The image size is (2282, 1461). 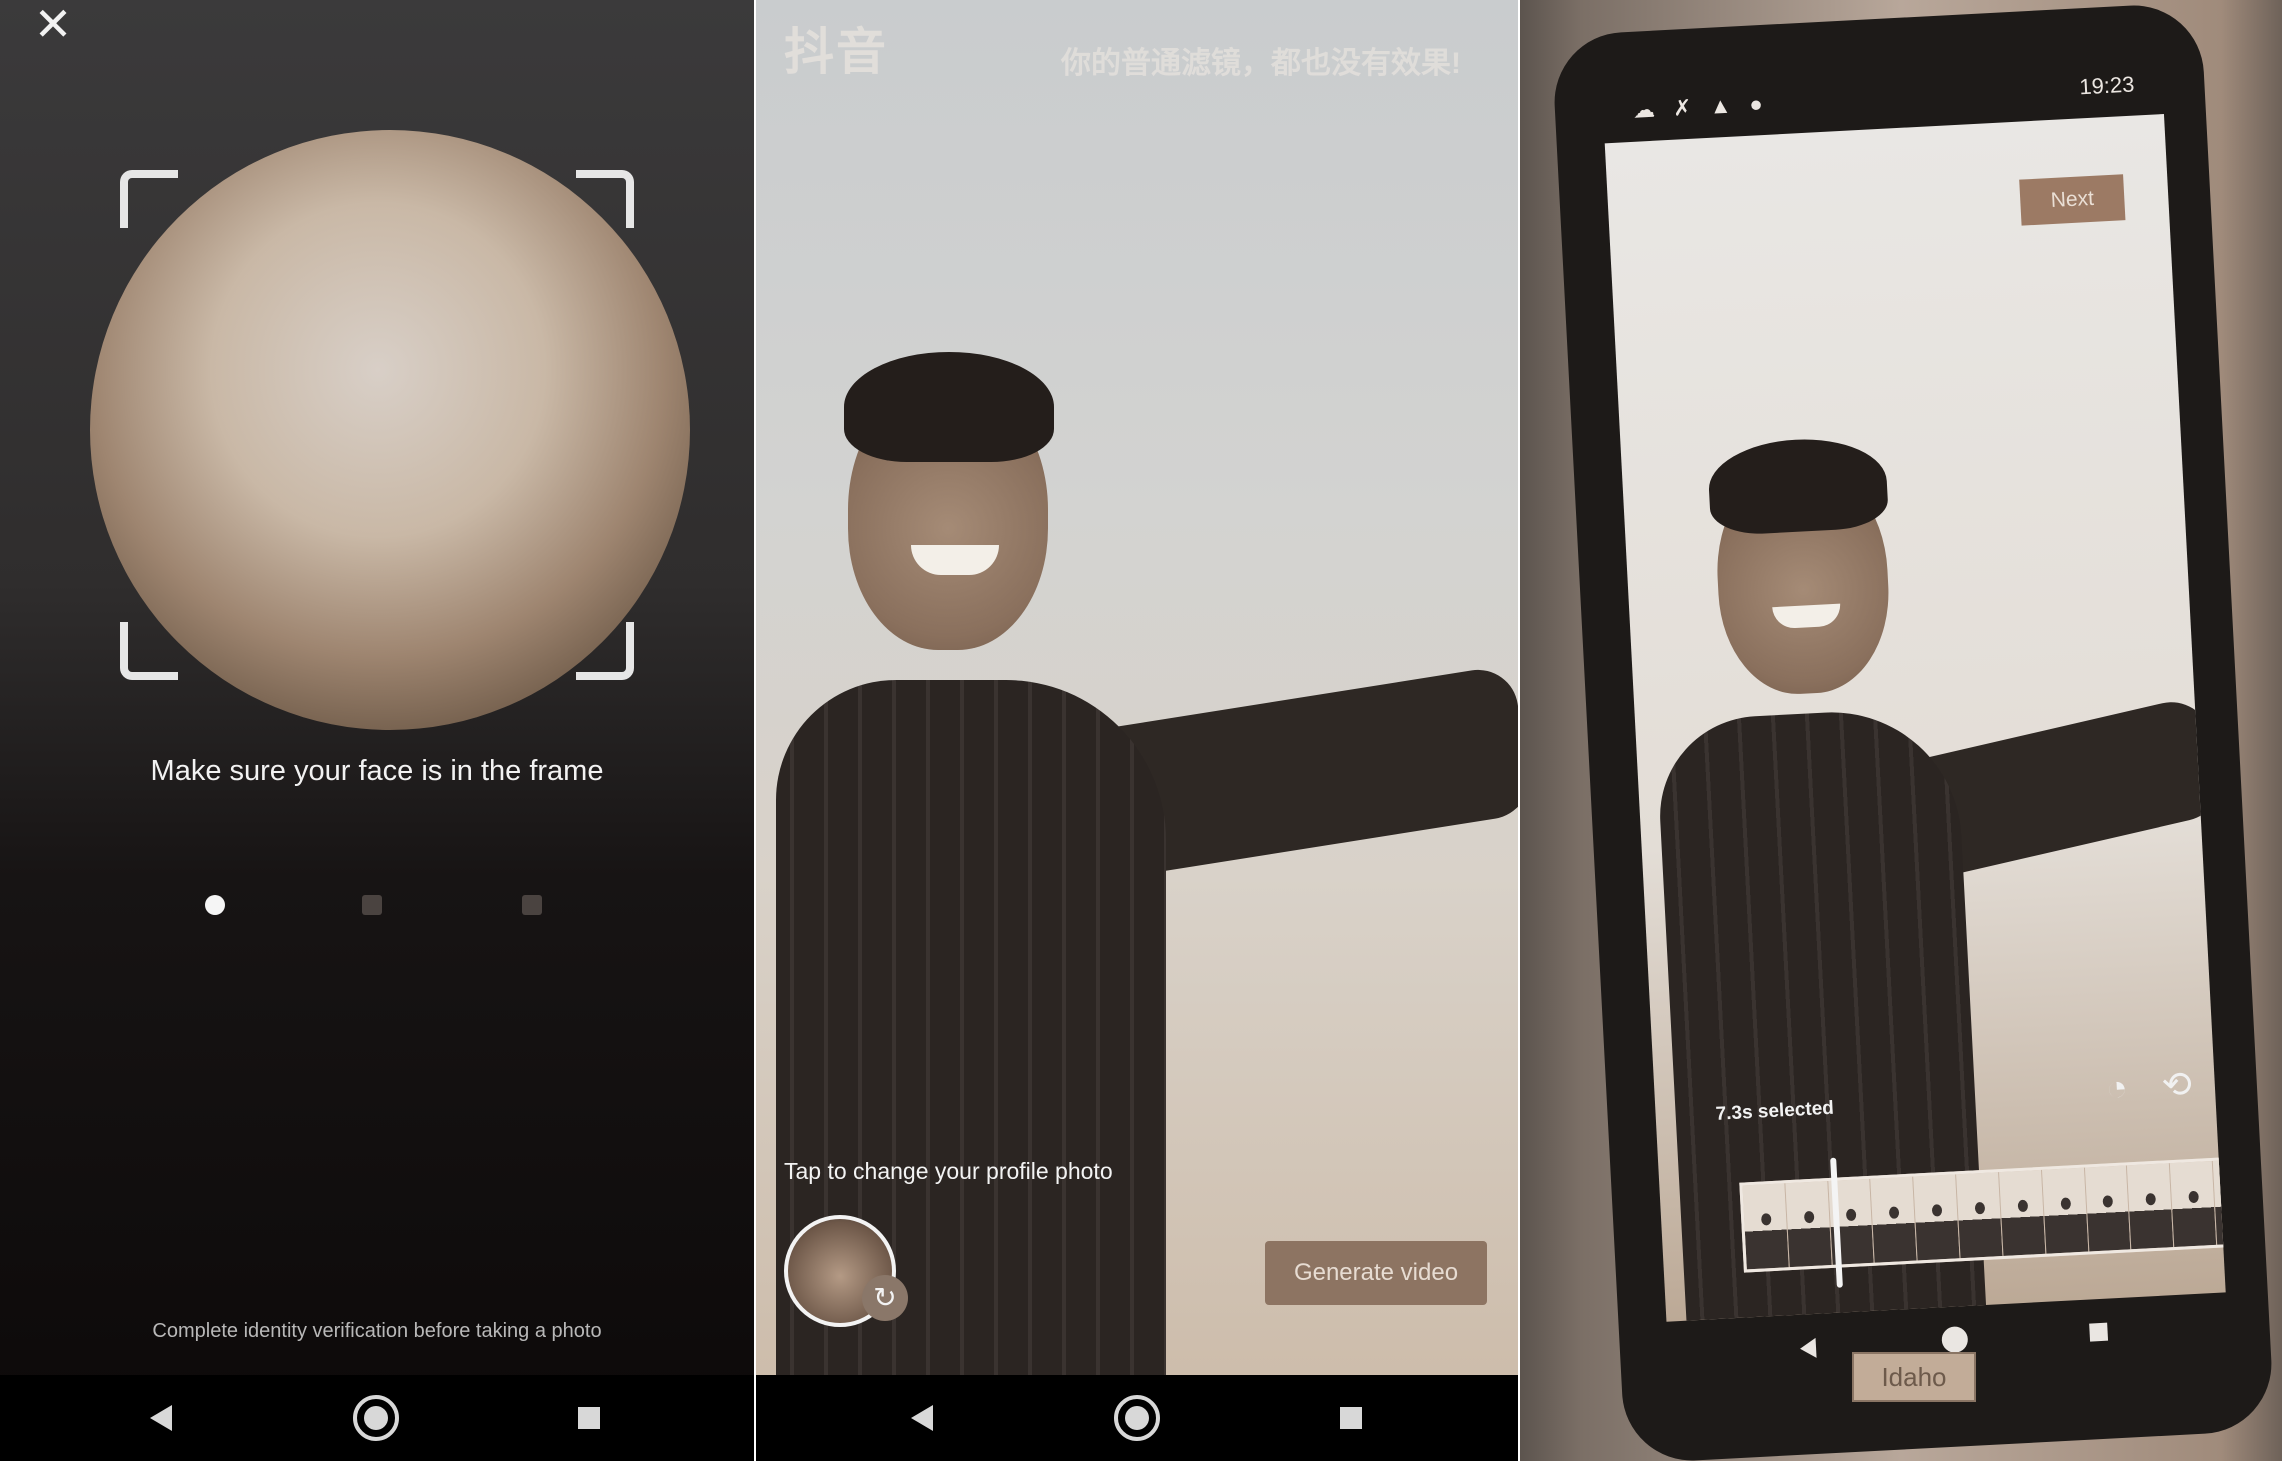 What do you see at coordinates (390, 430) in the screenshot?
I see `face-frame` at bounding box center [390, 430].